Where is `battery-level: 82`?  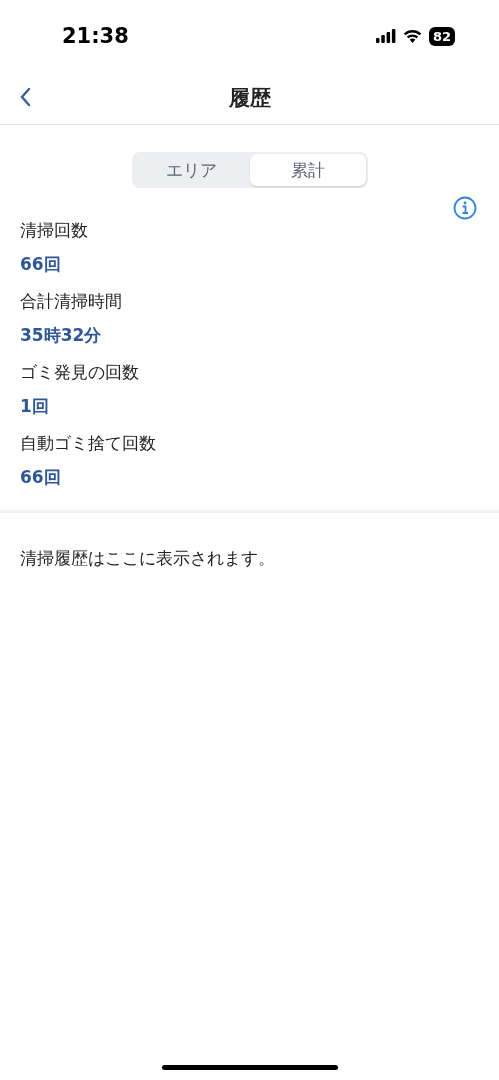
battery-level: 82 is located at coordinates (441, 36).